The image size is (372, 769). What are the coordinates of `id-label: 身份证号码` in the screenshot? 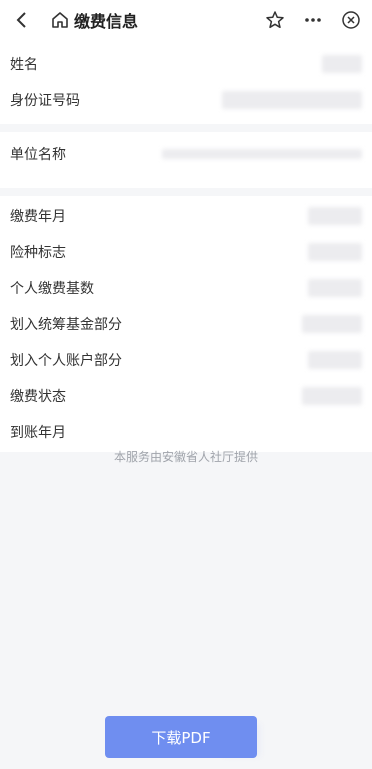 It's located at (45, 101).